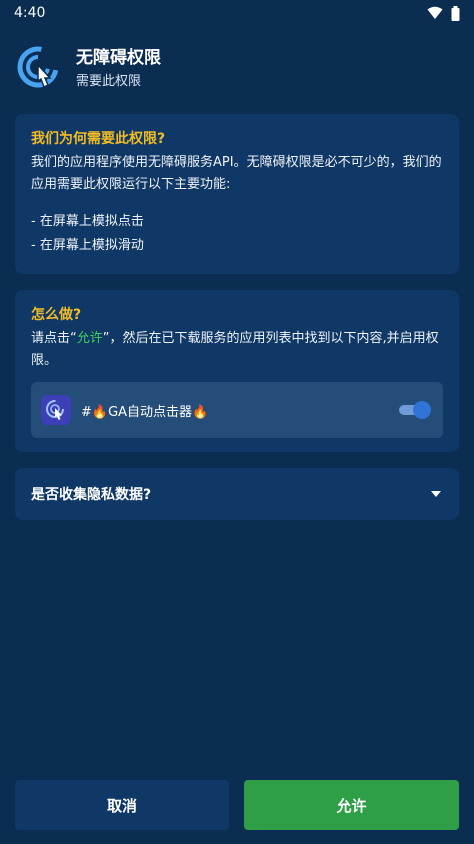 This screenshot has width=474, height=844. Describe the element at coordinates (443, 13) in the screenshot. I see `status-icons` at that location.